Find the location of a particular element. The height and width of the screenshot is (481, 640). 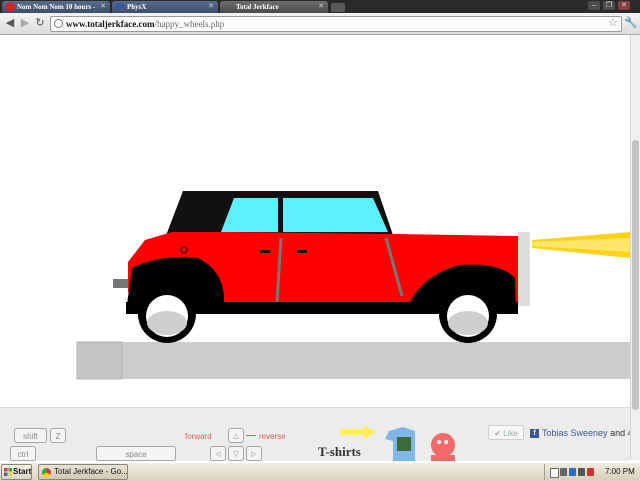

platform-block is located at coordinates (353, 360).